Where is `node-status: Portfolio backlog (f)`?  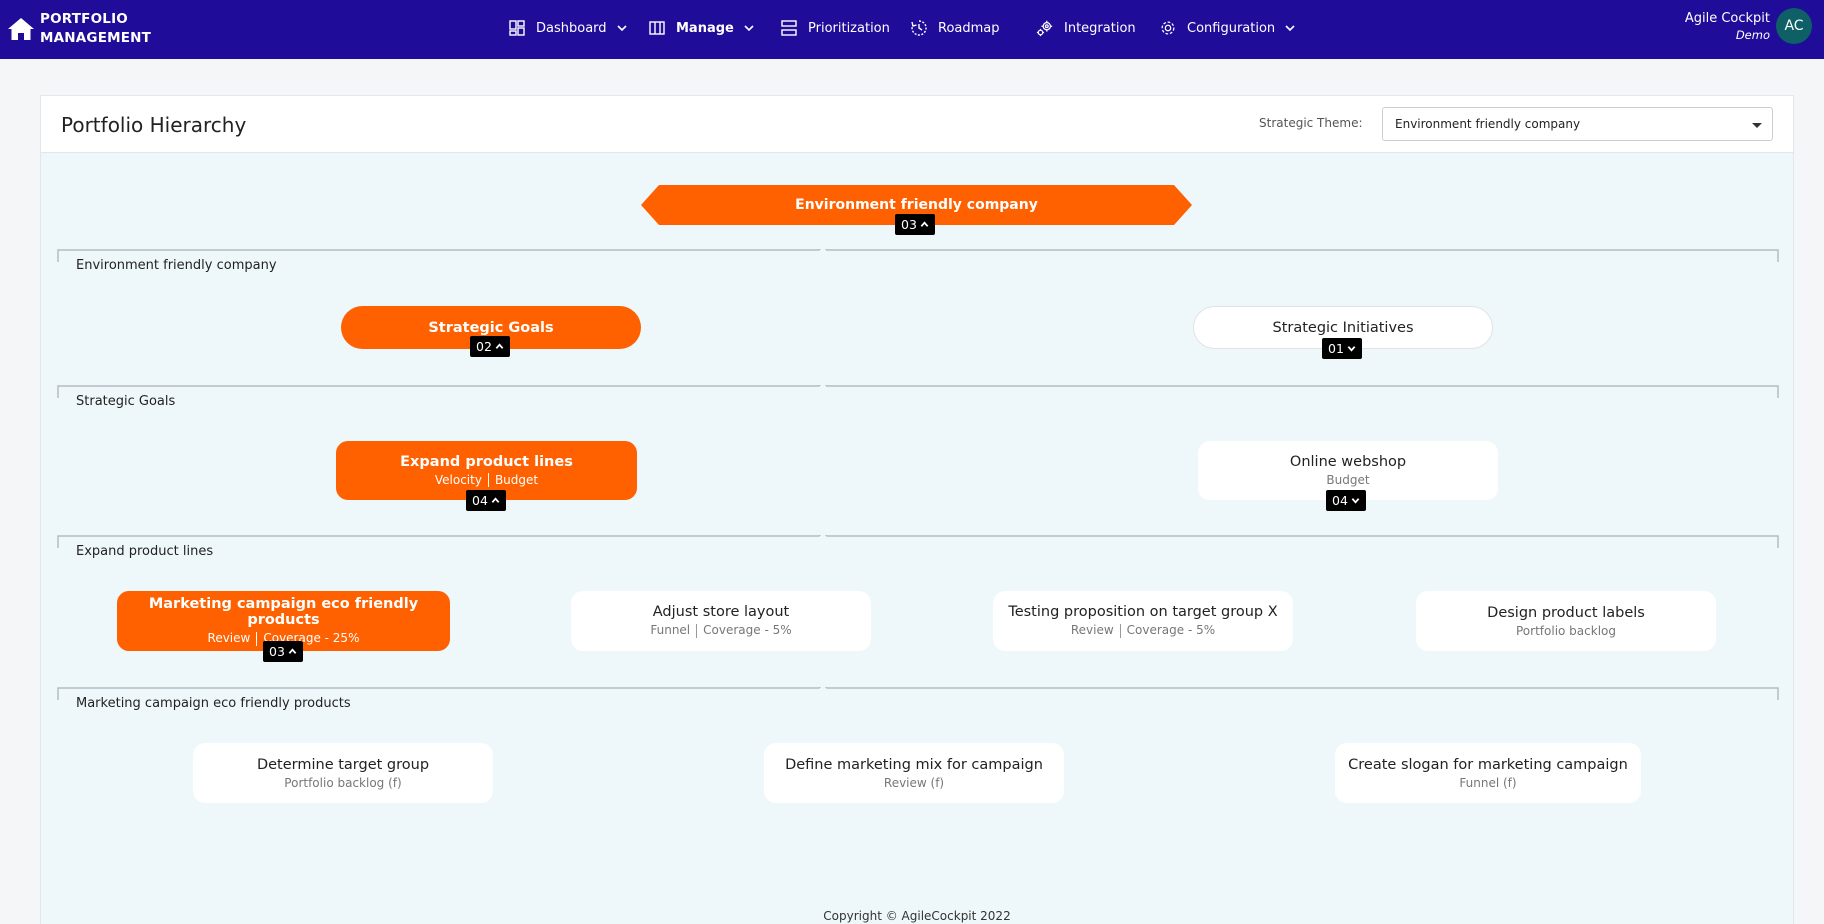
node-status: Portfolio backlog (f) is located at coordinates (343, 782).